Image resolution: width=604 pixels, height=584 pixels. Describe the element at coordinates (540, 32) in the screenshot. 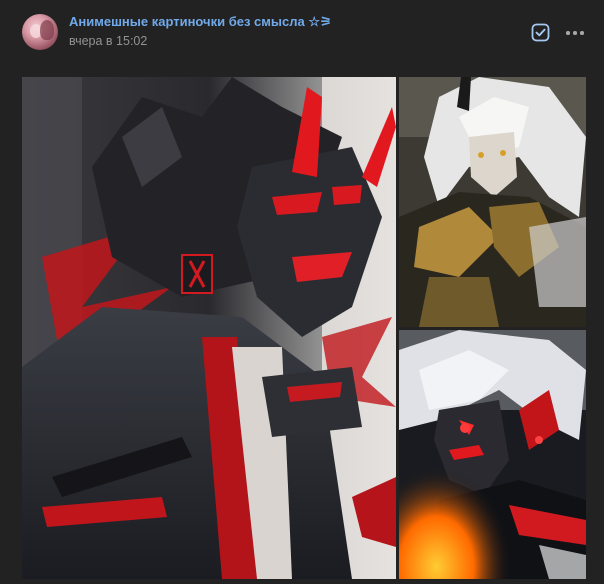

I see `checkbox-check-icon` at that location.